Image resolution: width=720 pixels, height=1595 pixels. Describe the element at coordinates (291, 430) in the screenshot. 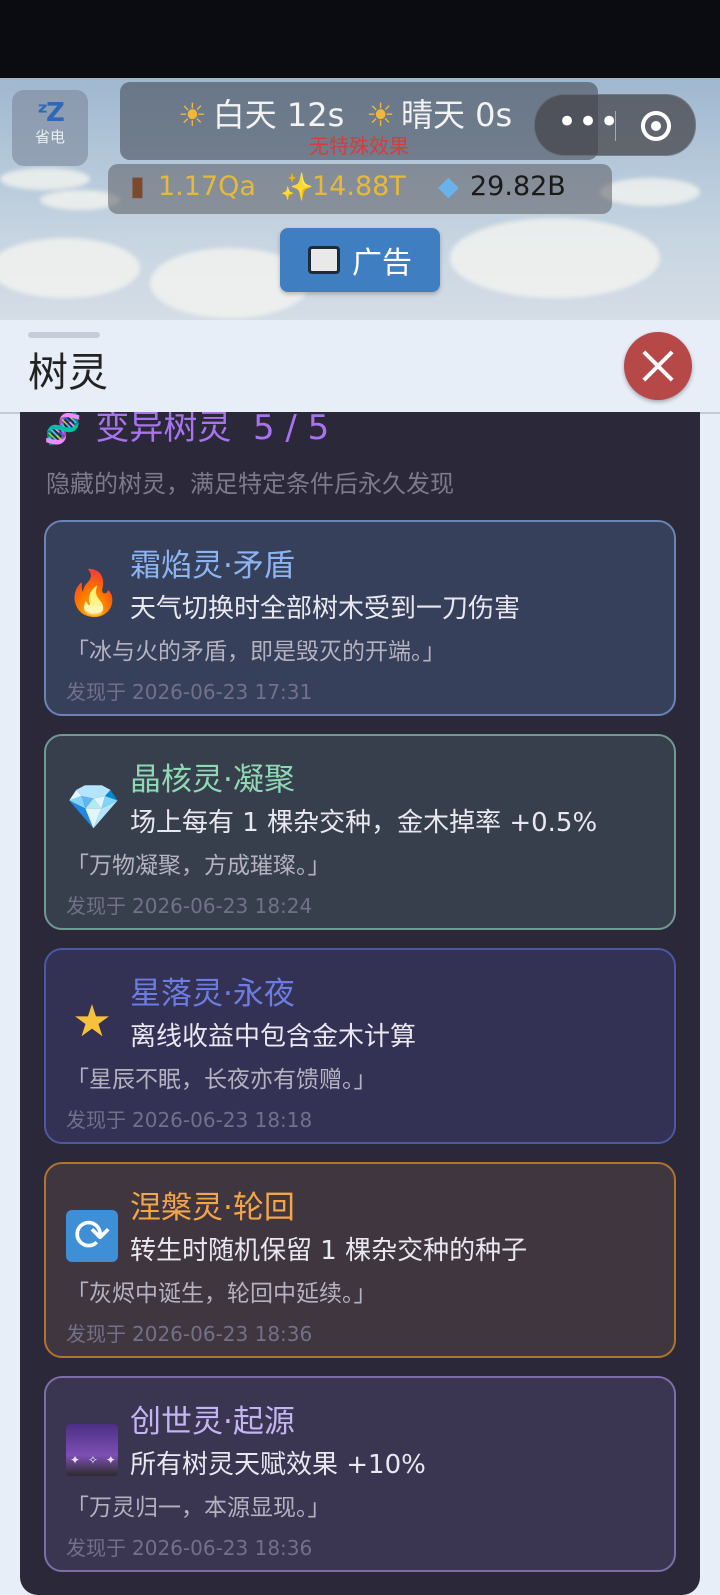

I see `section-count: 5 / 5` at that location.